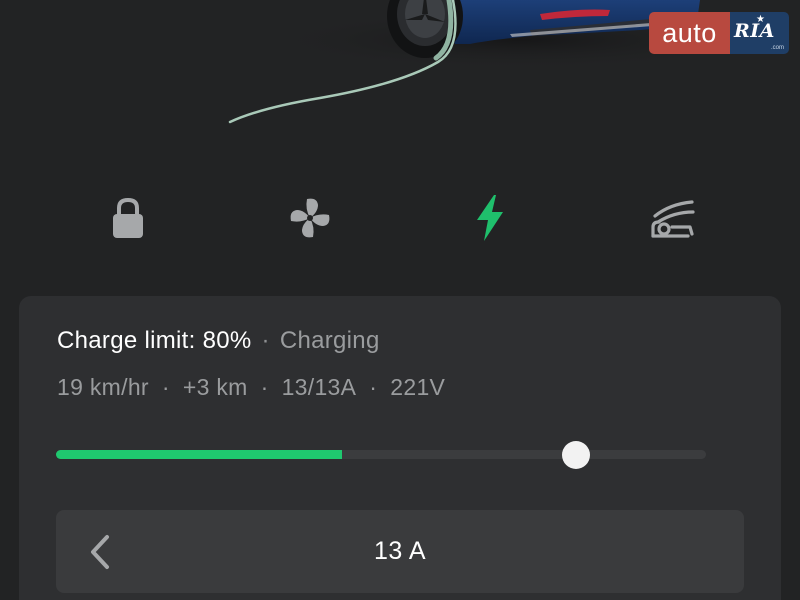 The height and width of the screenshot is (600, 800). I want to click on range-added: +3 km, so click(215, 387).